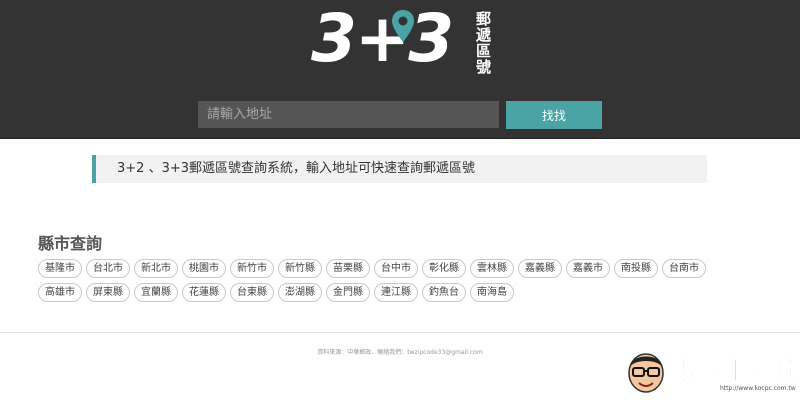  What do you see at coordinates (348, 292) in the screenshot?
I see `city-tag: 金門縣` at bounding box center [348, 292].